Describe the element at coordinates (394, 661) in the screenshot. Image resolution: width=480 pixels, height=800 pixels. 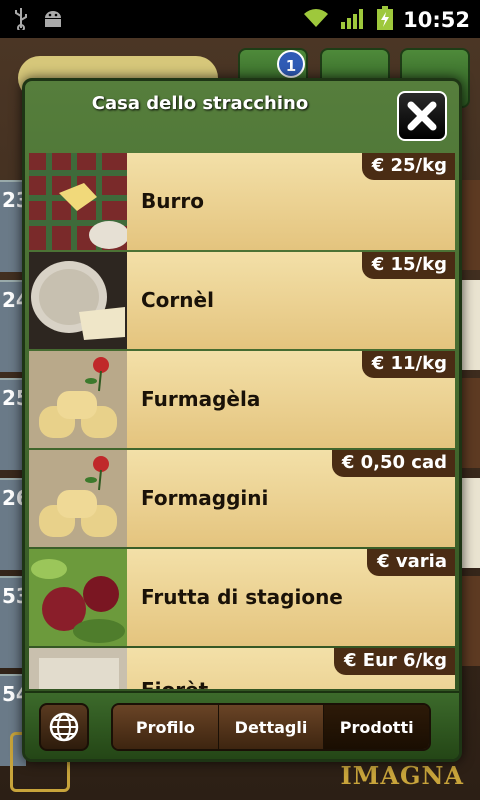
I see `product-price: € Eur 6/kg` at that location.